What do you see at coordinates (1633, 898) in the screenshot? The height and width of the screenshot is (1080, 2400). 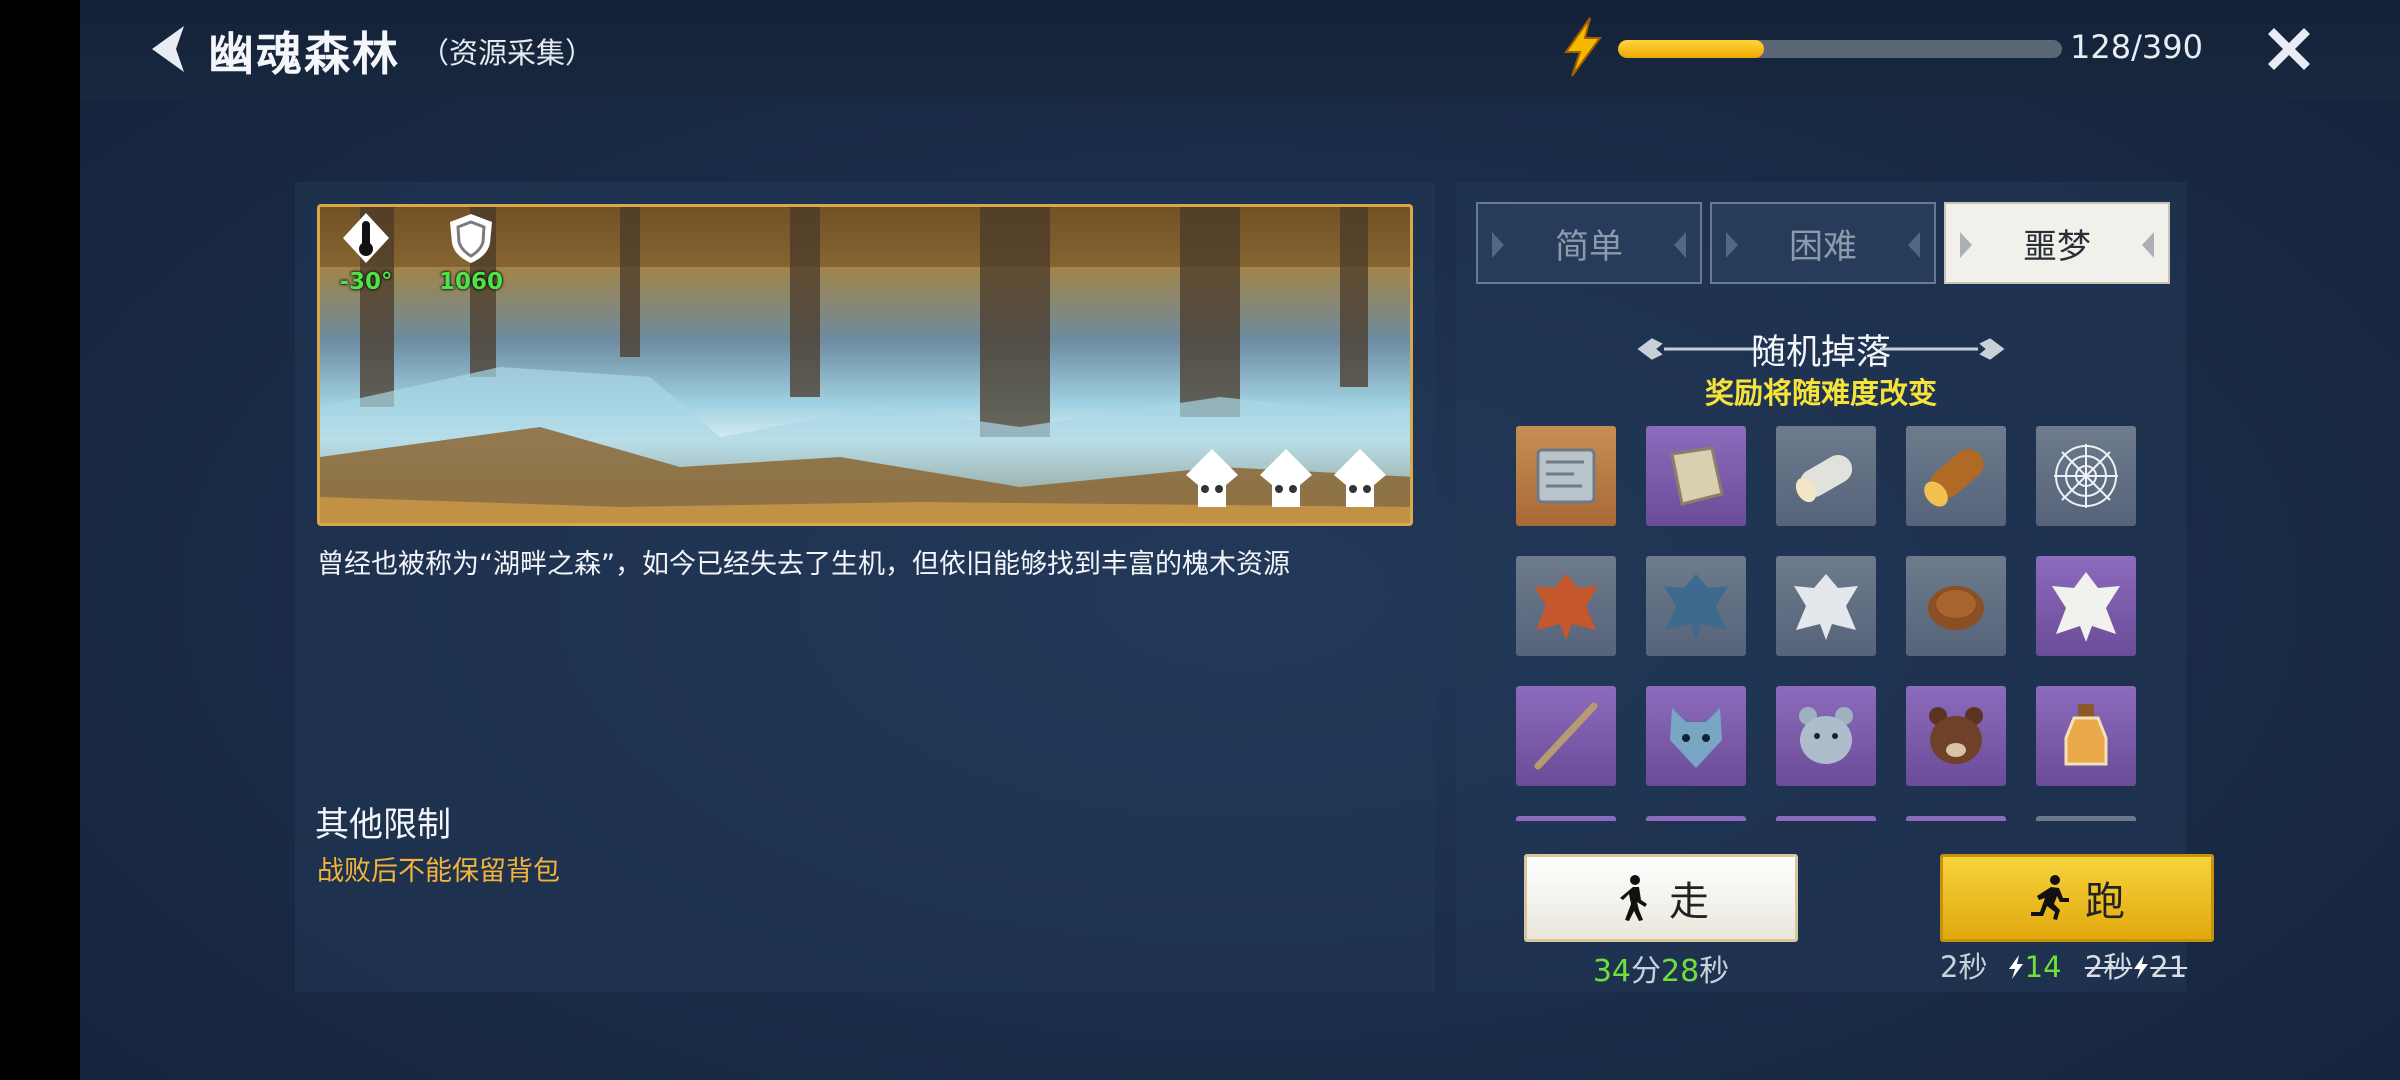 I see `walking-person-icon` at bounding box center [1633, 898].